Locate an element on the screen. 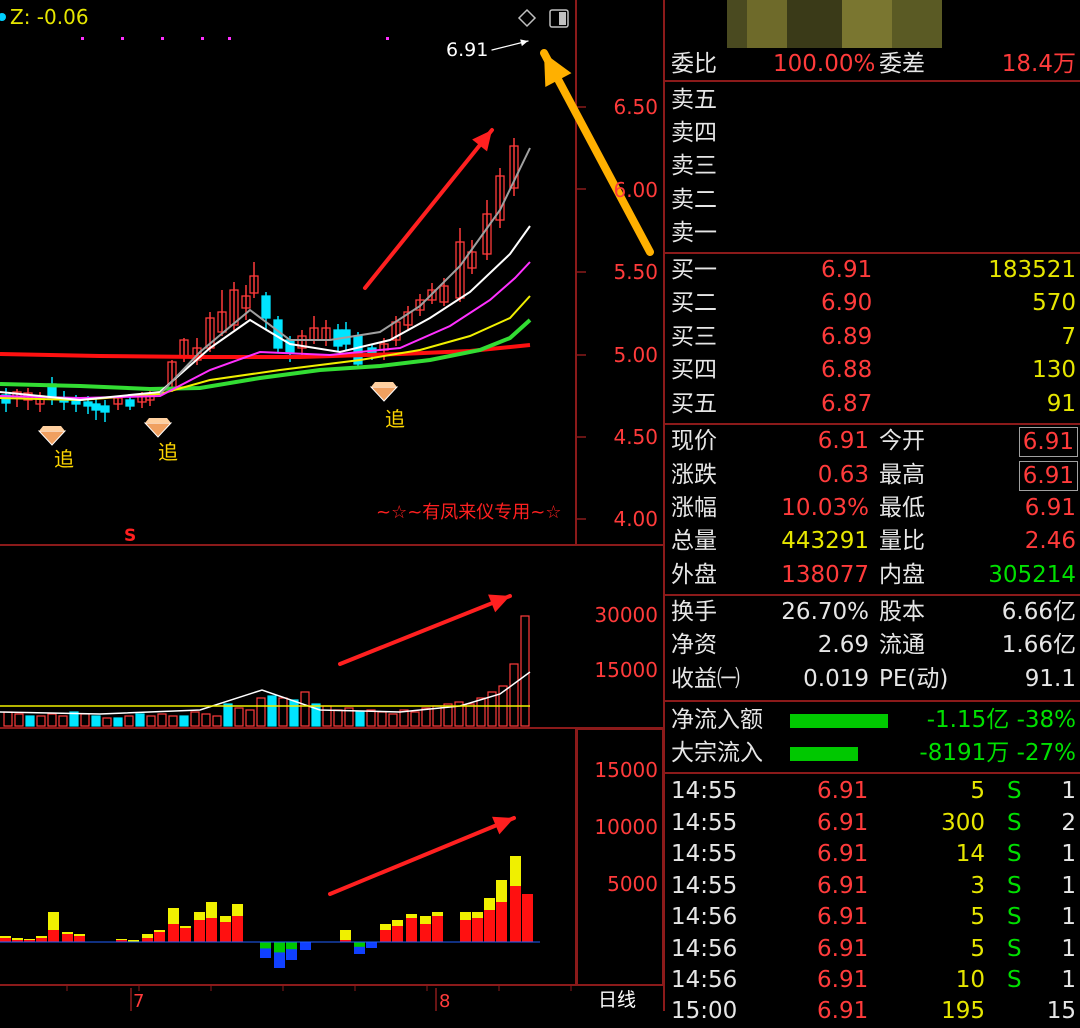 This screenshot has height=1028, width=1080. x-label-month: 8 is located at coordinates (444, 1001).